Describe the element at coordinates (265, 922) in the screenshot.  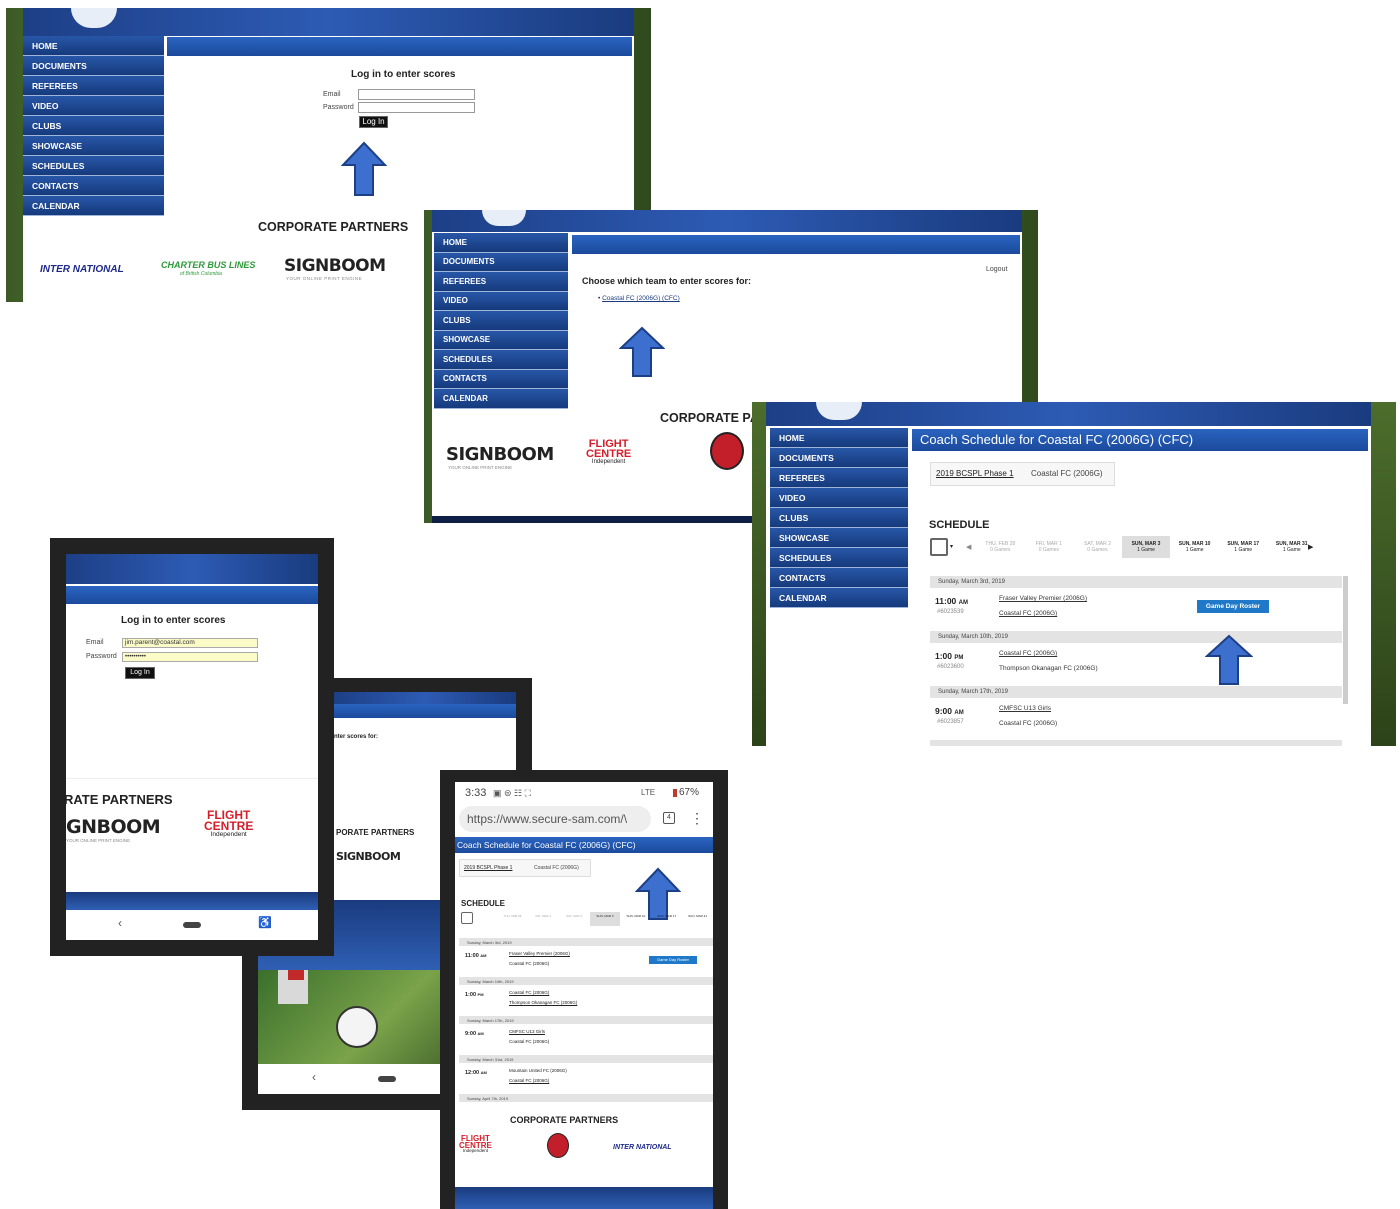
I see `accessibility-icon: ♿` at that location.